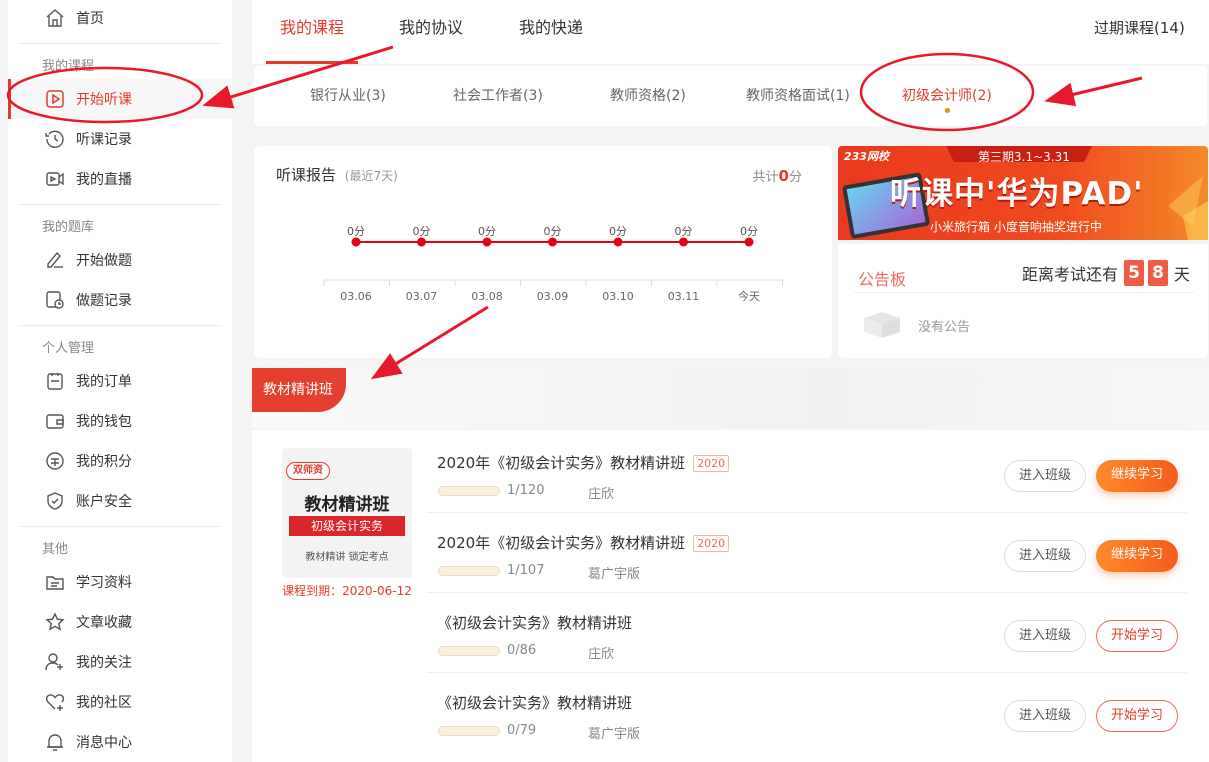 The image size is (1209, 762). What do you see at coordinates (104, 301) in the screenshot?
I see `sidebar-item-label: 做题记录` at bounding box center [104, 301].